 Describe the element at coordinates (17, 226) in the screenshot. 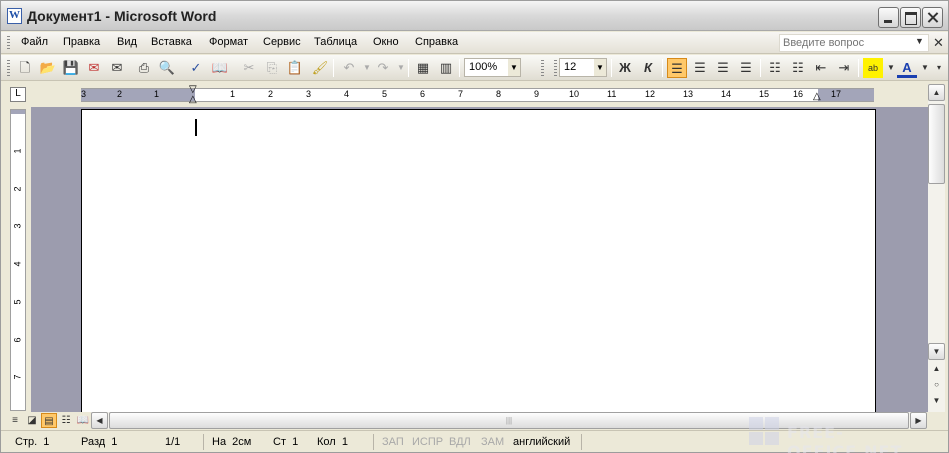

I see `ruler-number: 3` at that location.